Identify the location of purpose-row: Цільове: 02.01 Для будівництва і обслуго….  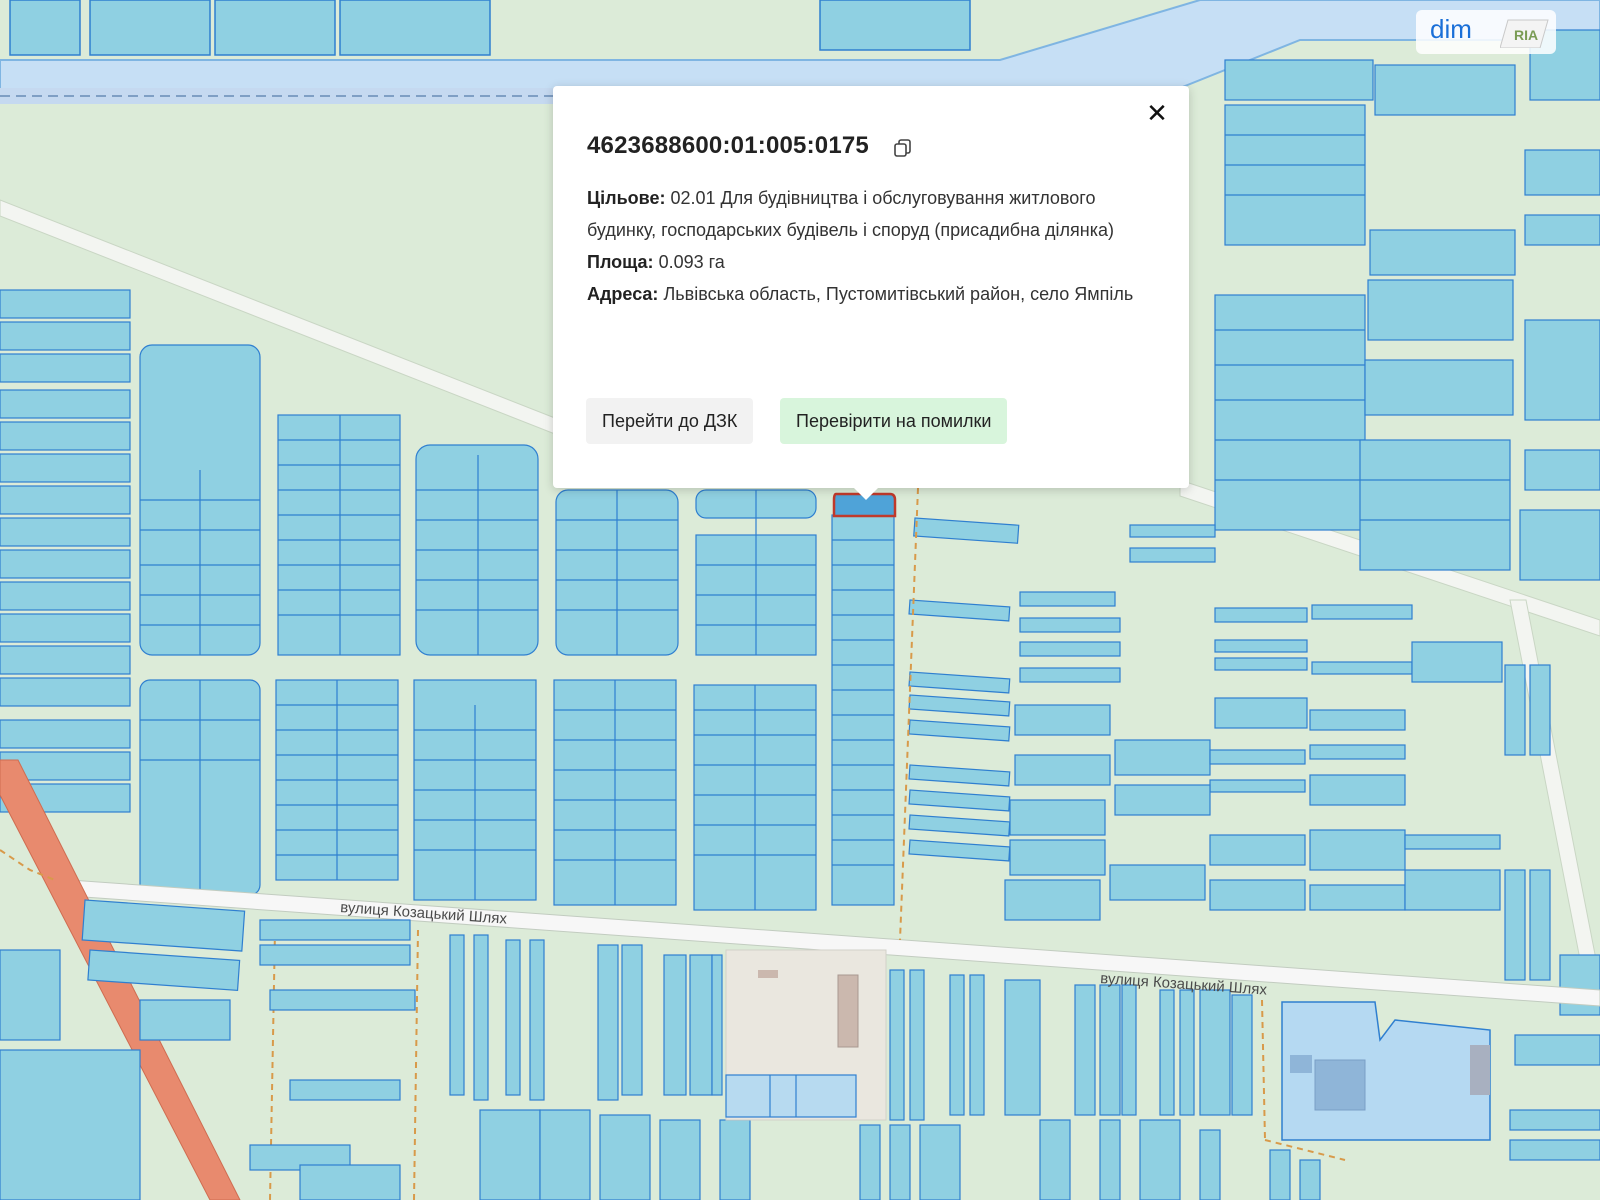
(867, 214).